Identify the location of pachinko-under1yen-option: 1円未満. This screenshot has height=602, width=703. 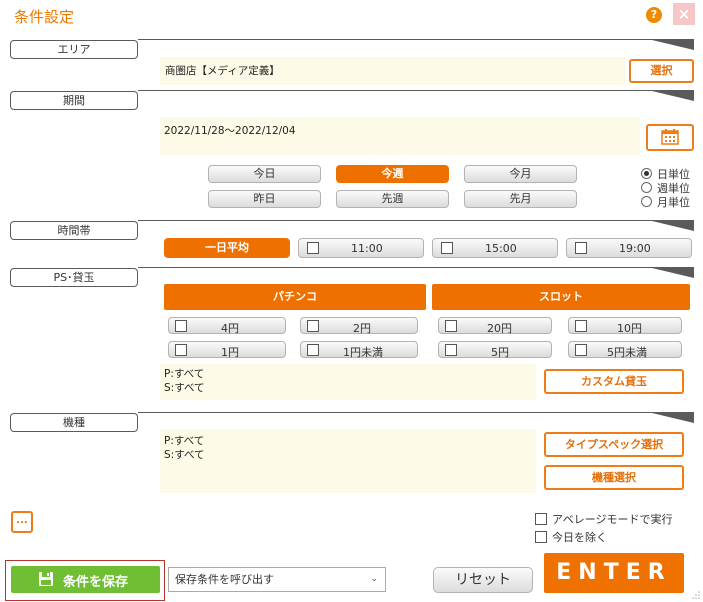
(359, 350).